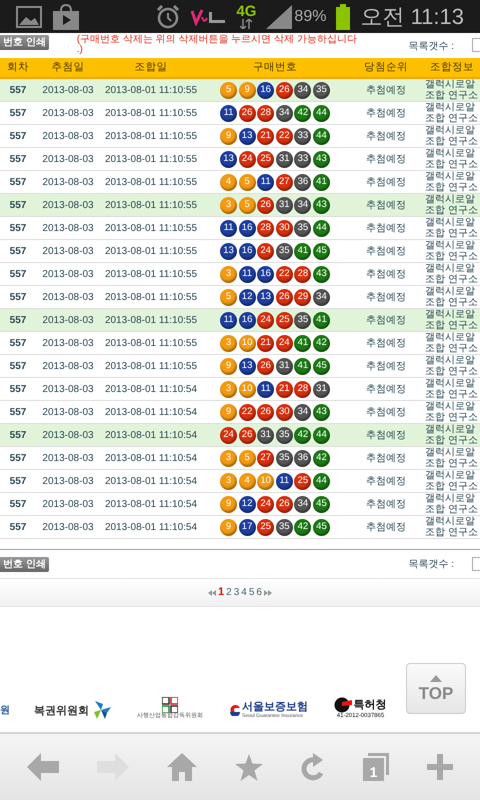 The width and height of the screenshot is (480, 800). Describe the element at coordinates (240, 527) in the screenshot. I see `table-row: 557 2013-08-03 2013-08-01 11:10:54 9 17 25 35 42 45 추첨예정 갤럭시로알 조합 연구소` at that location.